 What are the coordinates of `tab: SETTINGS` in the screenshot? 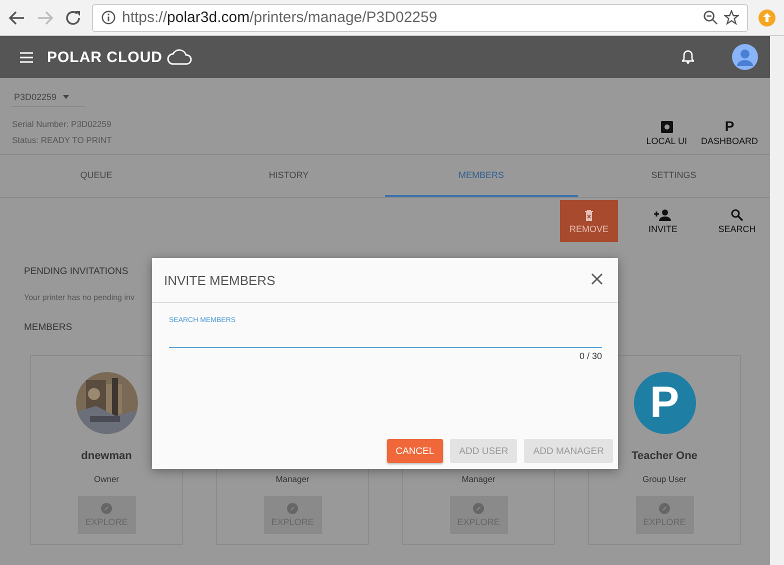 It's located at (674, 176).